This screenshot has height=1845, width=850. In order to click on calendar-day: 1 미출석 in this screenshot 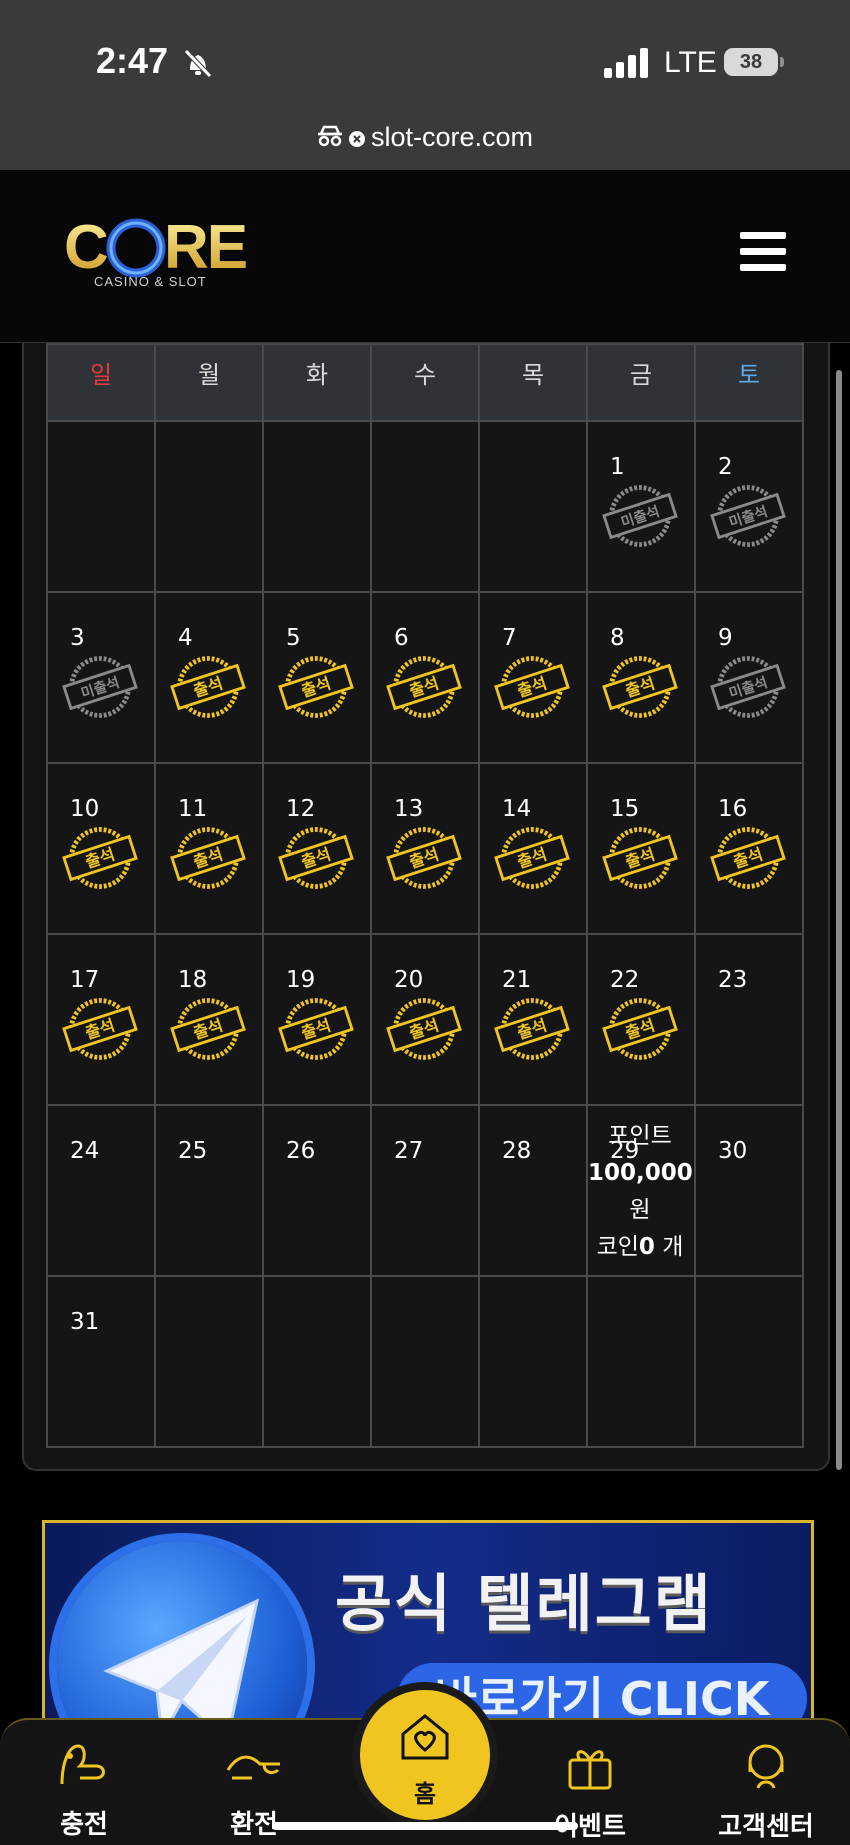, I will do `click(641, 506)`.